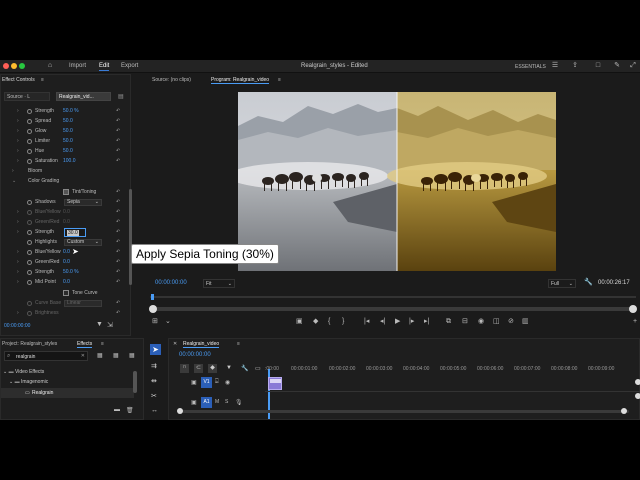  I want to click on step-forward-icon: |▸, so click(411, 322).